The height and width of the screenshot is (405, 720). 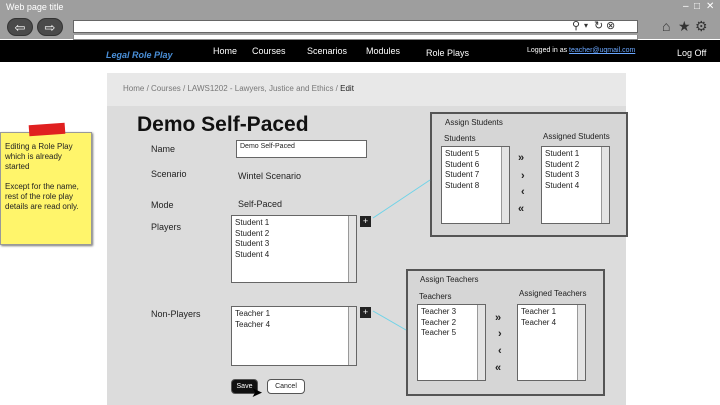 What do you see at coordinates (451, 333) in the screenshot?
I see `list-item: Teacher 5` at bounding box center [451, 333].